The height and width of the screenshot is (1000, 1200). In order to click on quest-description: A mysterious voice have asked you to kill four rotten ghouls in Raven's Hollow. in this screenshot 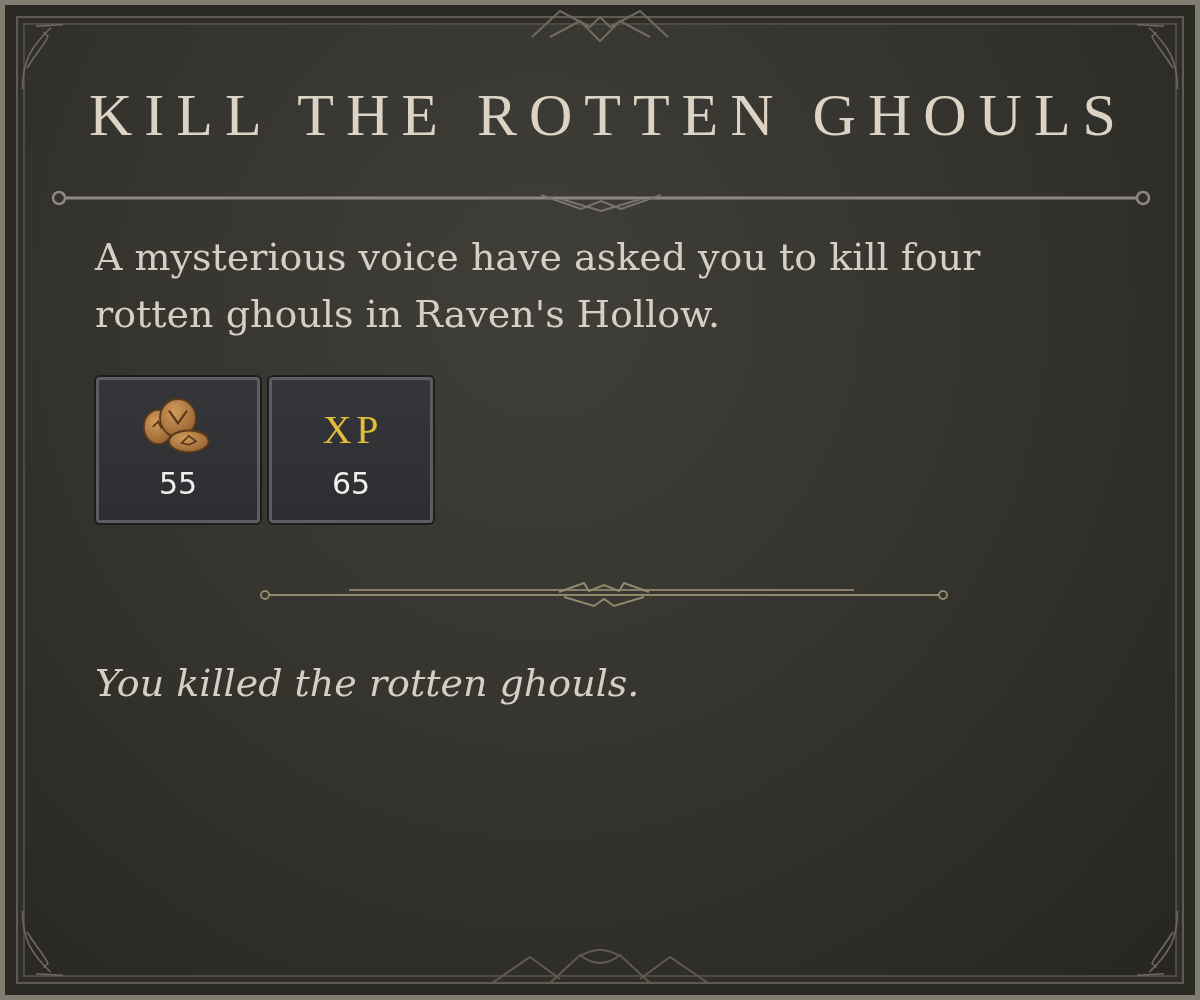, I will do `click(538, 286)`.